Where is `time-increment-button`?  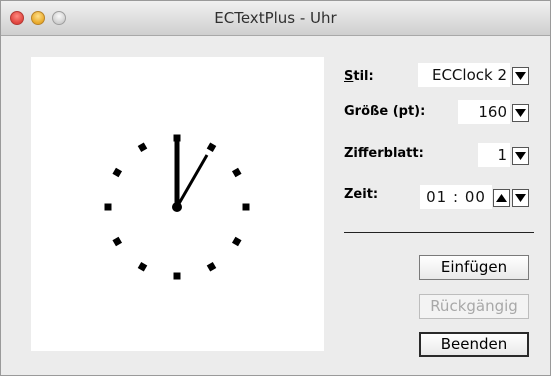 time-increment-button is located at coordinates (501, 198).